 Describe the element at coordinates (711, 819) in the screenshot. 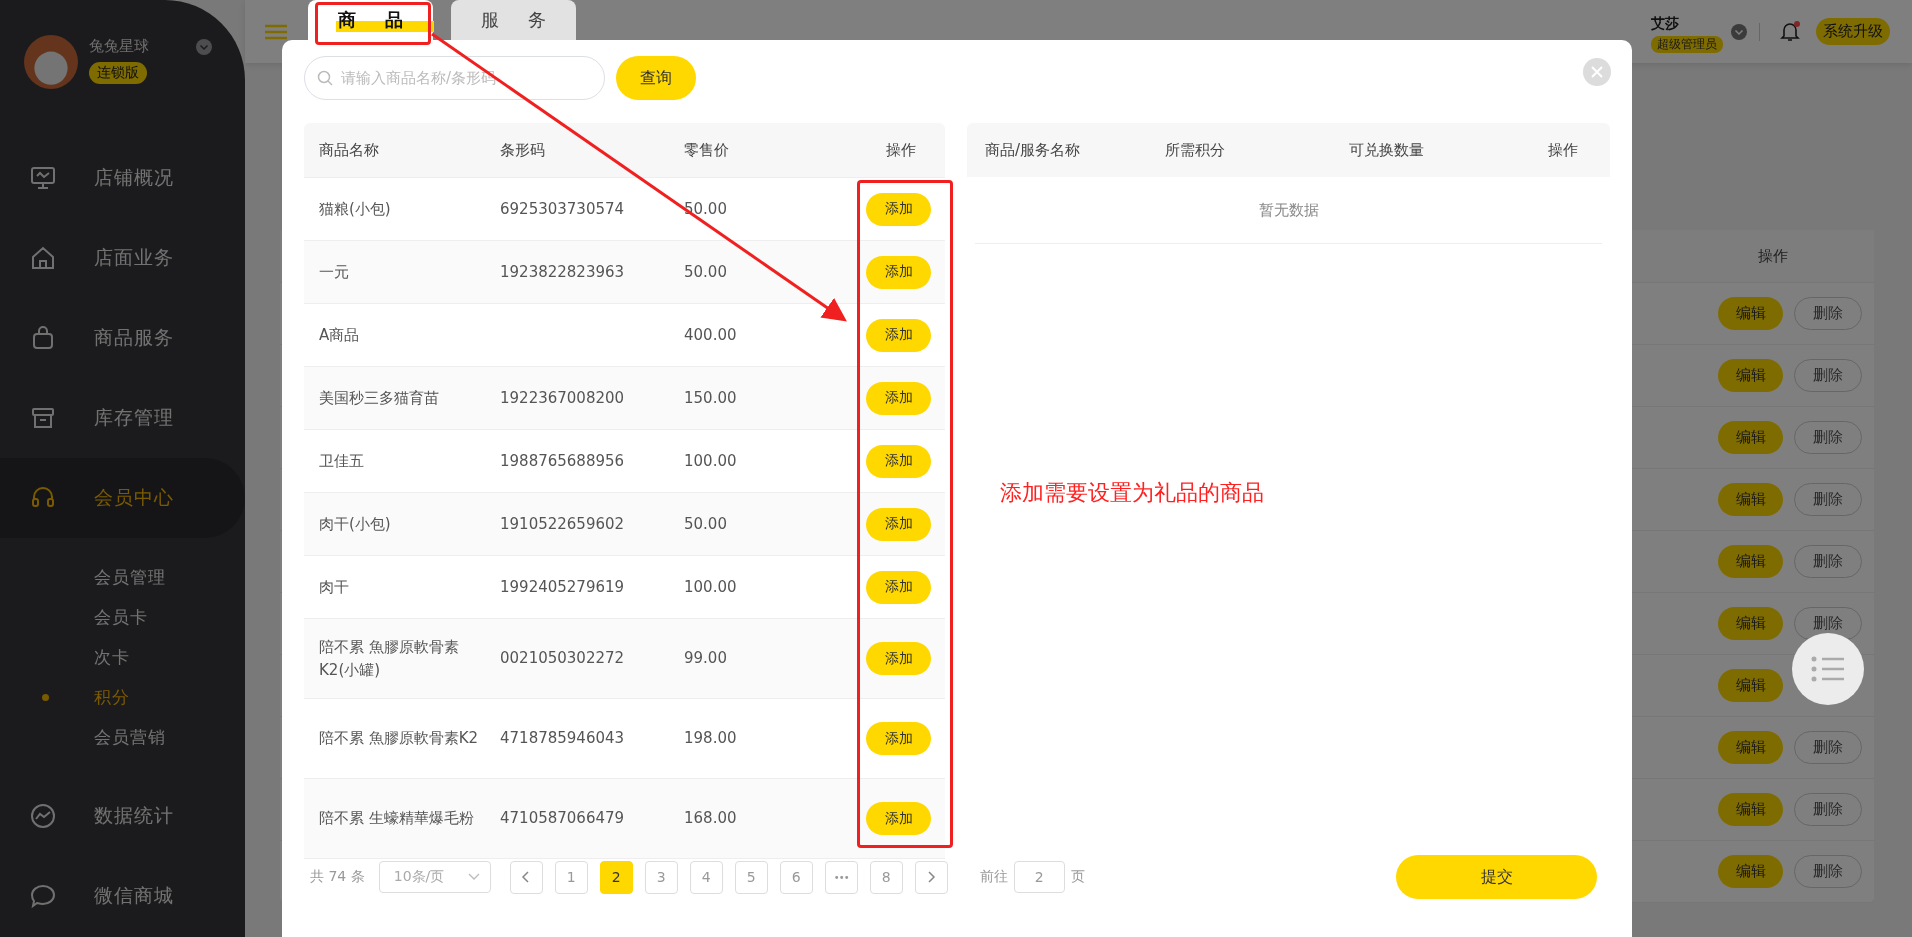

I see `table-cell-text: 168.00` at that location.